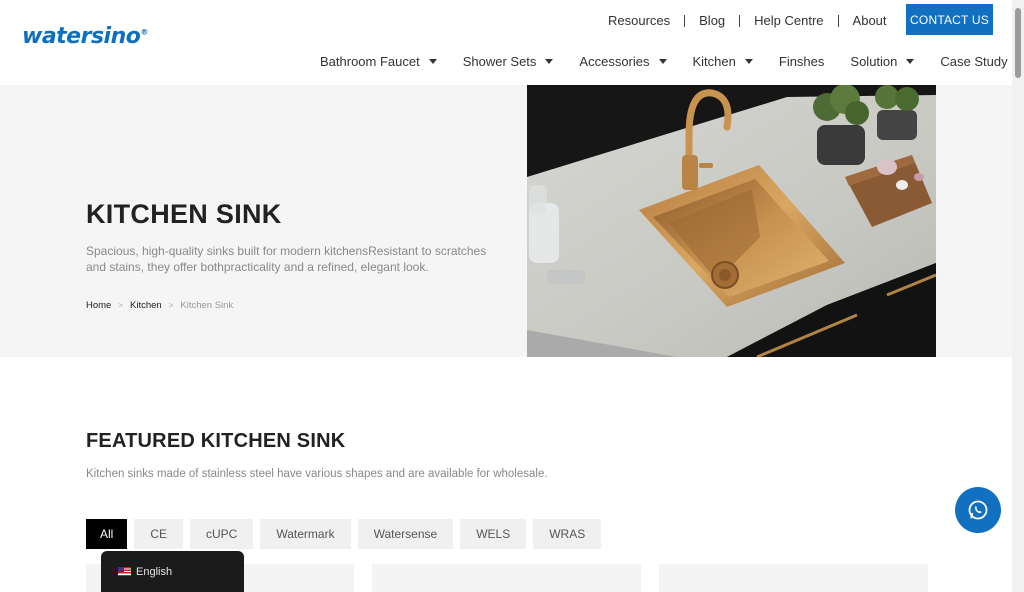 The image size is (1024, 592). What do you see at coordinates (216, 441) in the screenshot?
I see `featured-section-title: FEATURED KITCHEN SINK` at bounding box center [216, 441].